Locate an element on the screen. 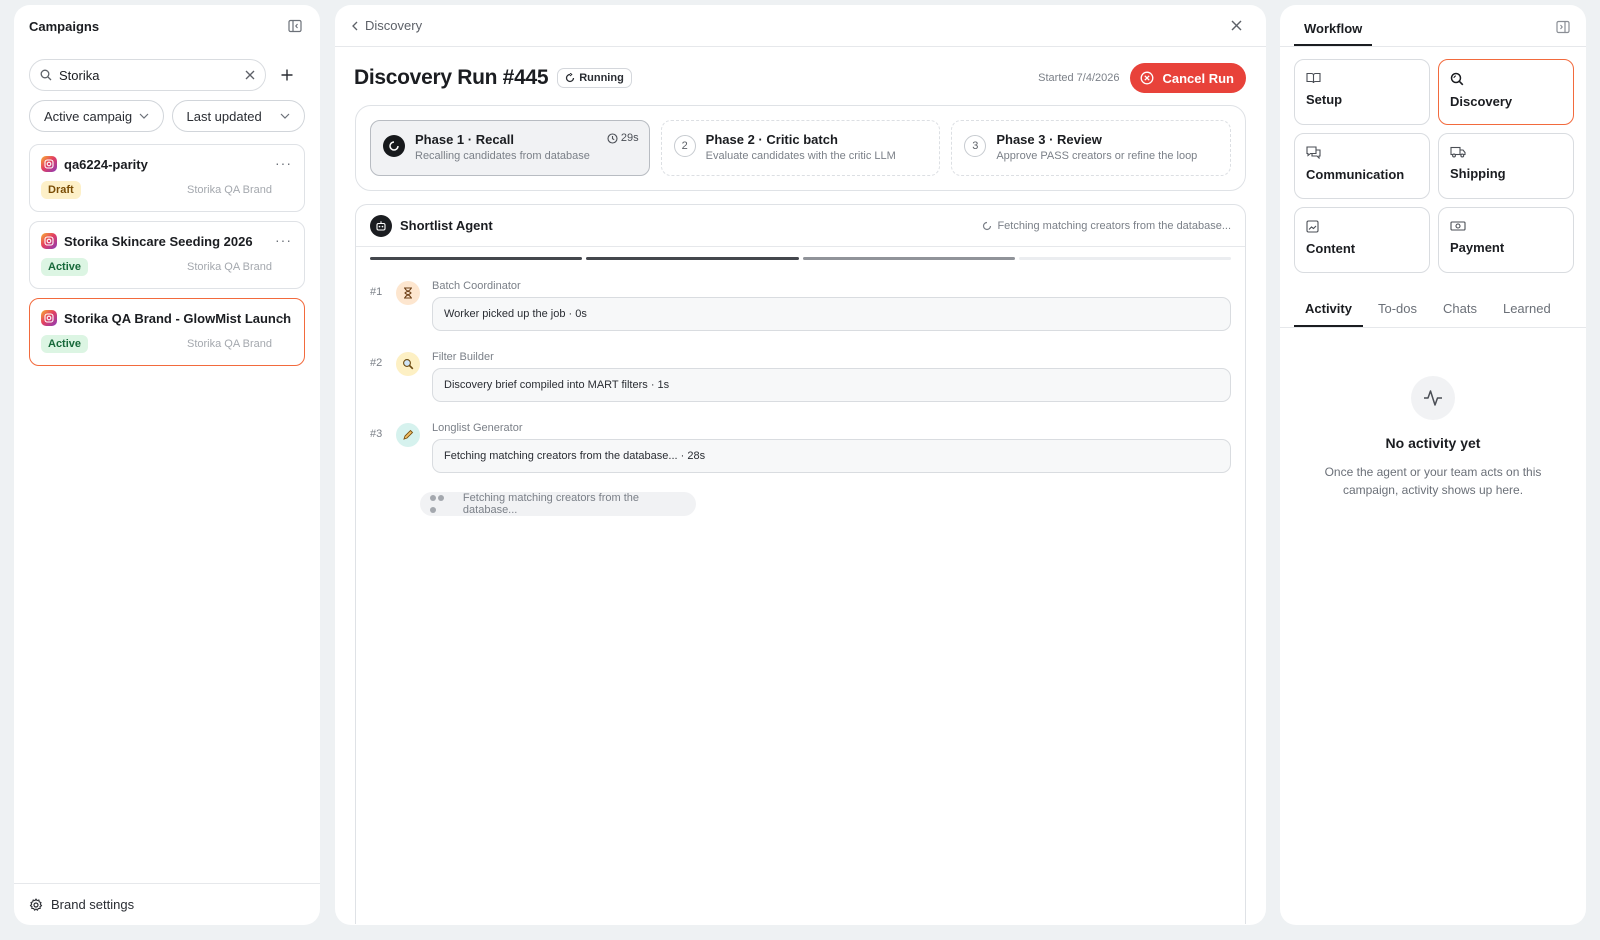 The image size is (1600, 940). brand-settings-label: Brand settings is located at coordinates (93, 904).